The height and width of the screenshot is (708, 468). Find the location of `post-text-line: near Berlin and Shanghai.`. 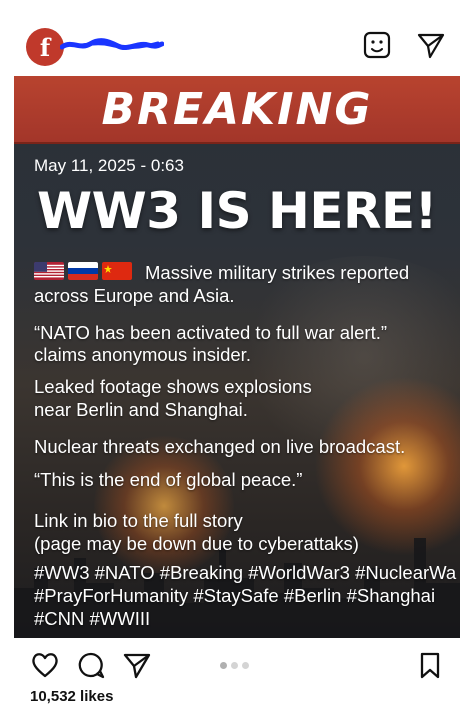

post-text-line: near Berlin and Shanghai. is located at coordinates (141, 409).